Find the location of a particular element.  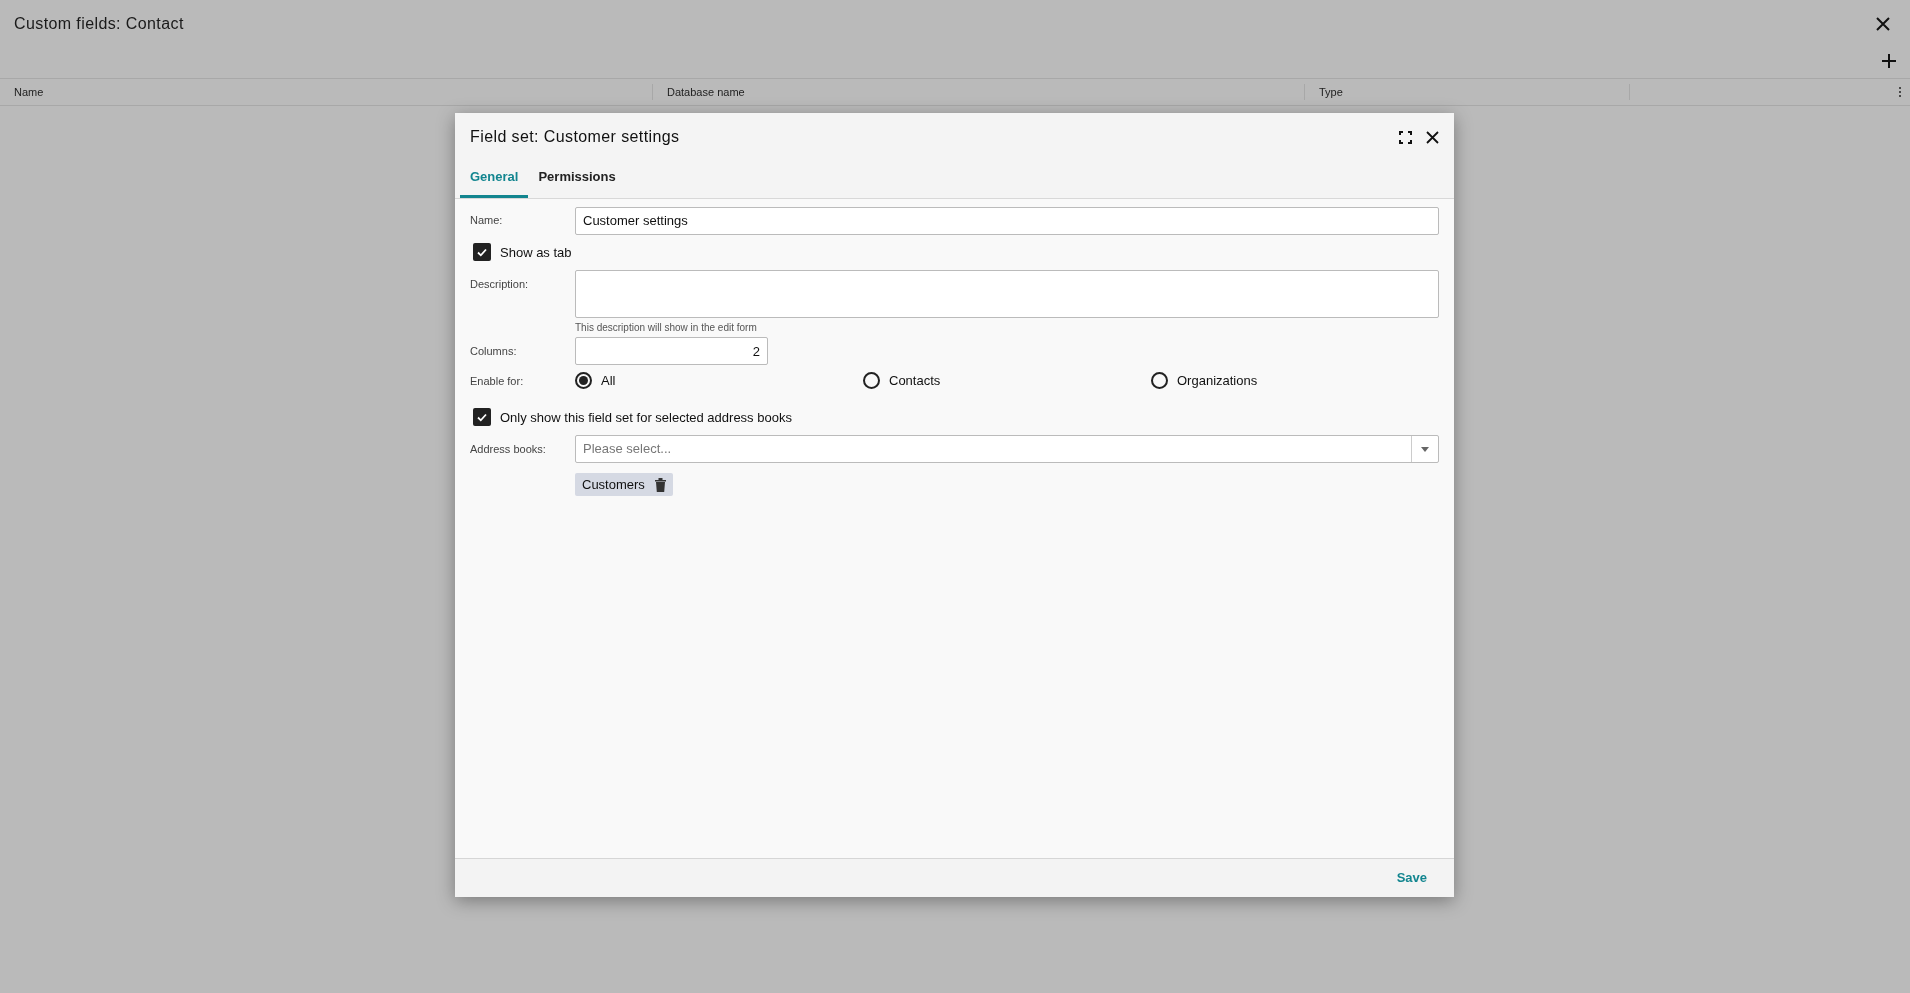

page-title: Custom fields: Contact is located at coordinates (99, 24).